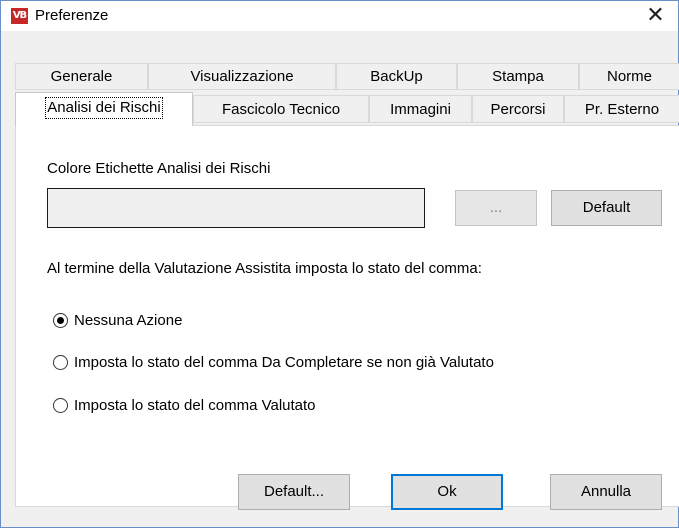 The width and height of the screenshot is (679, 528). Describe the element at coordinates (242, 76) in the screenshot. I see `tab-visualizzazione: Visualizzazione` at that location.